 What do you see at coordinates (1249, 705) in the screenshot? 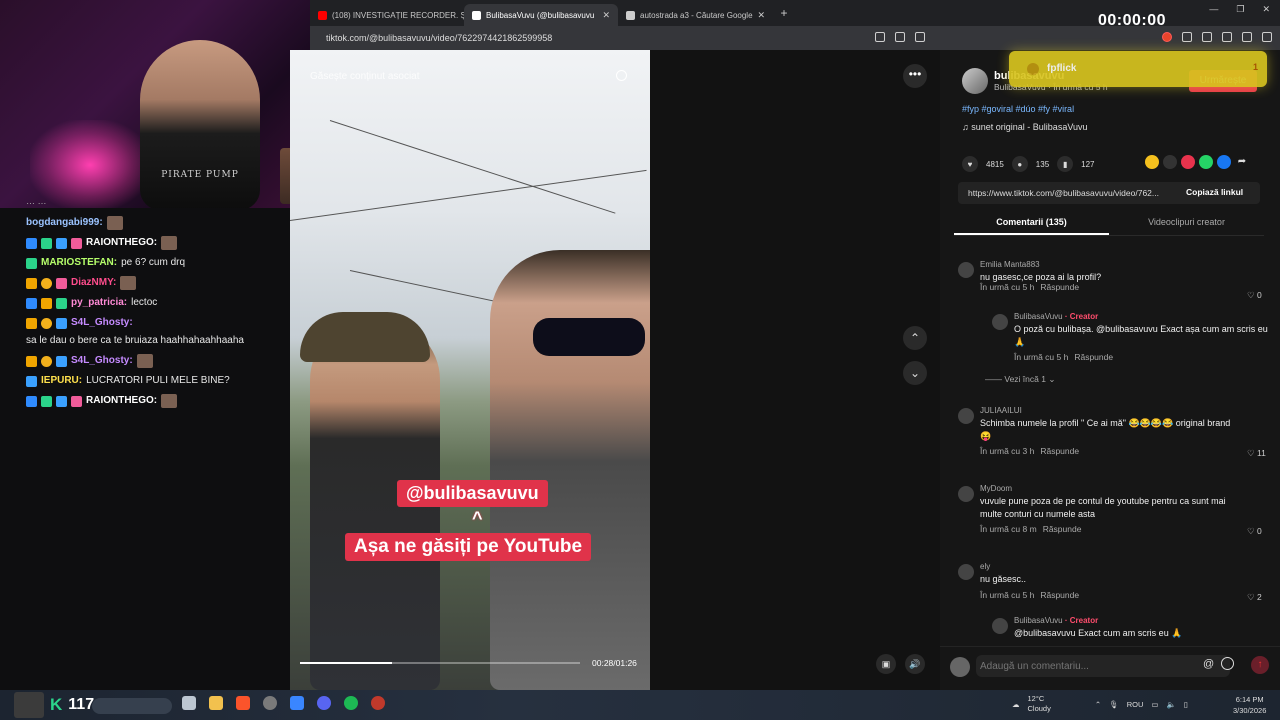
I see `clock: 6:14 PM 3/30/2026` at bounding box center [1249, 705].